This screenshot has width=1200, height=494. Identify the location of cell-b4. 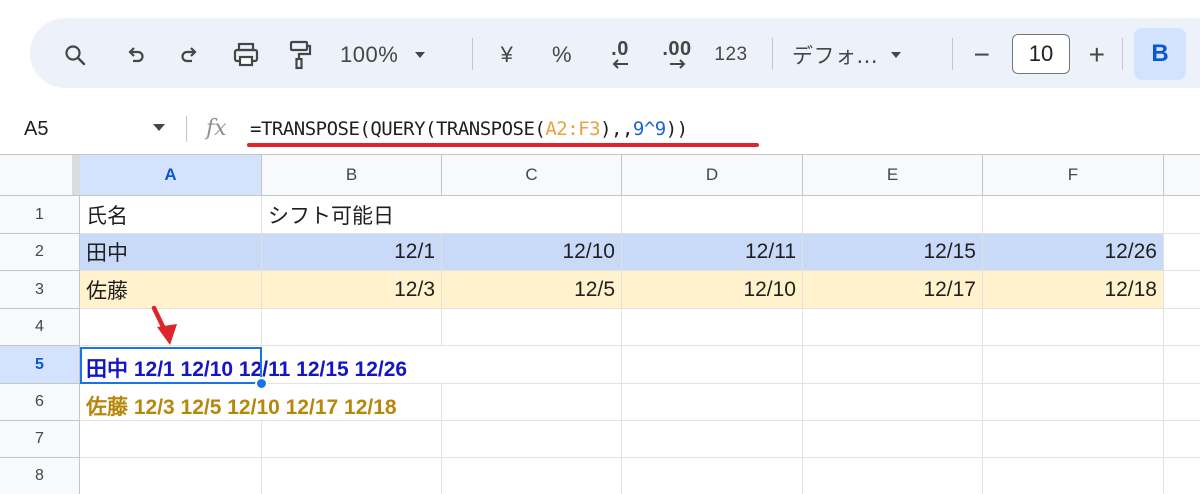
(352, 327).